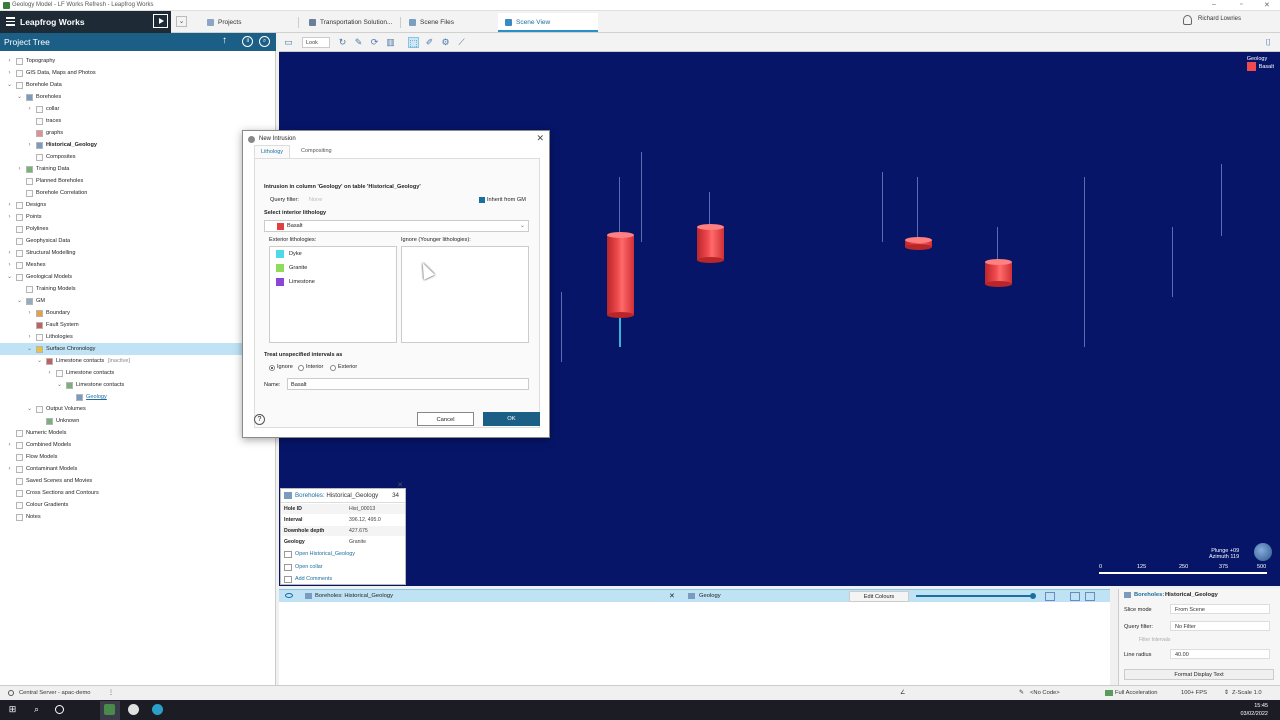 The width and height of the screenshot is (1280, 720). I want to click on tree-item: Training Models, so click(138, 289).